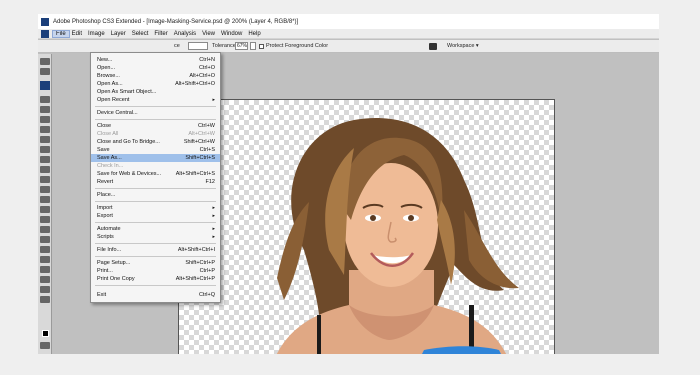 This screenshot has width=700, height=375. I want to click on quick-mask-icon, so click(45, 345).